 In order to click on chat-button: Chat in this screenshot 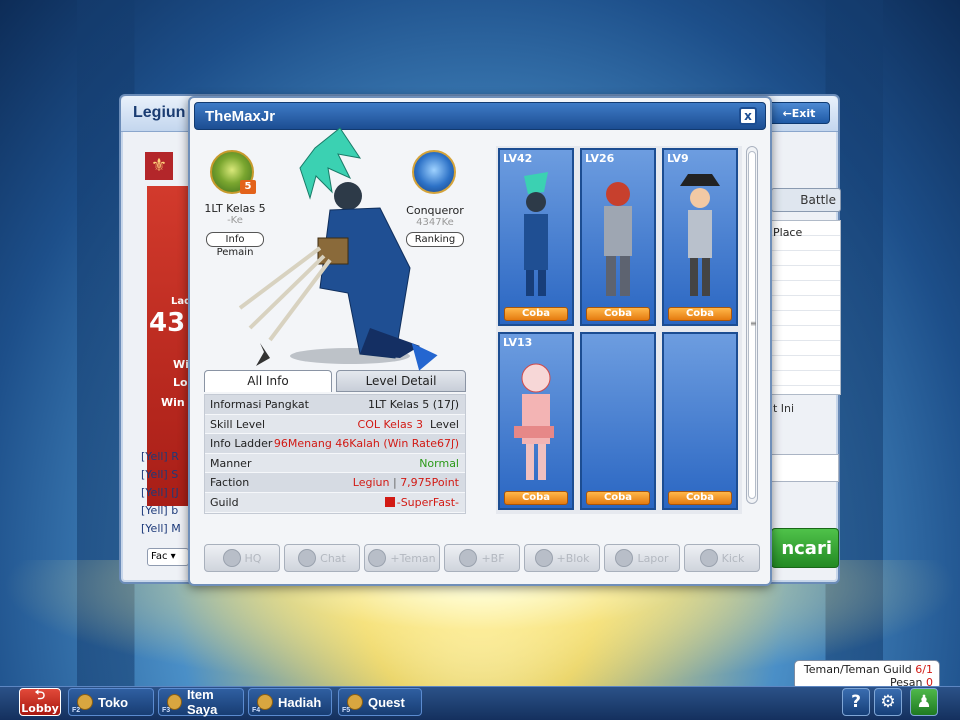, I will do `click(322, 558)`.